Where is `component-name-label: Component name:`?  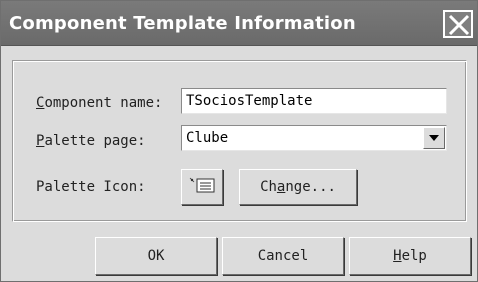 component-name-label: Component name: is located at coordinates (99, 103).